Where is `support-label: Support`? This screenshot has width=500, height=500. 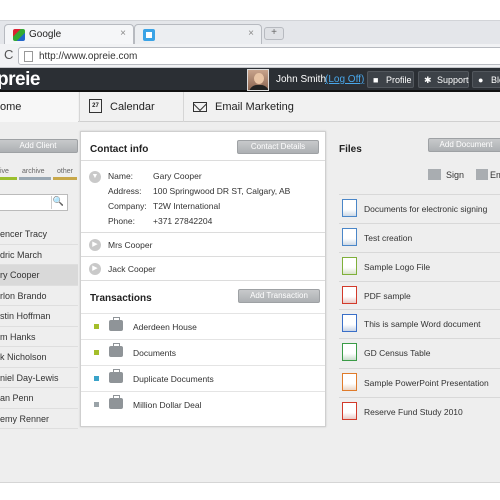
support-label: Support is located at coordinates (453, 80).